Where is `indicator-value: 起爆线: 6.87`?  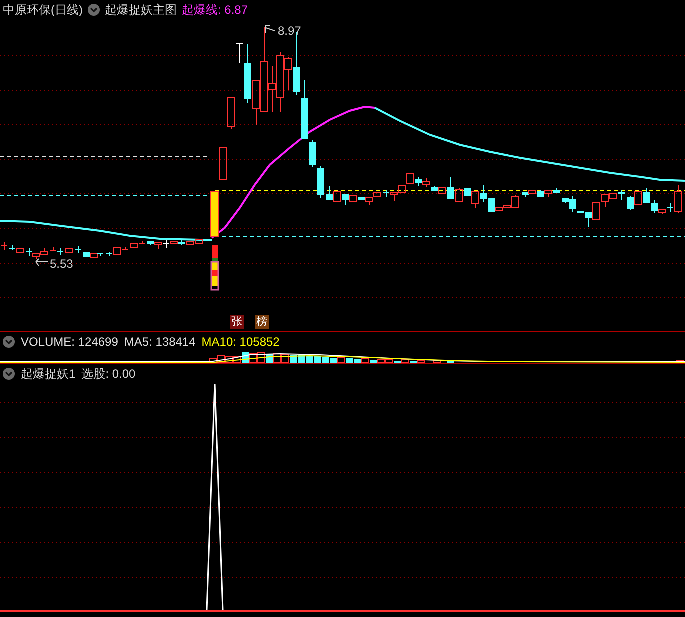 indicator-value: 起爆线: 6.87 is located at coordinates (215, 10).